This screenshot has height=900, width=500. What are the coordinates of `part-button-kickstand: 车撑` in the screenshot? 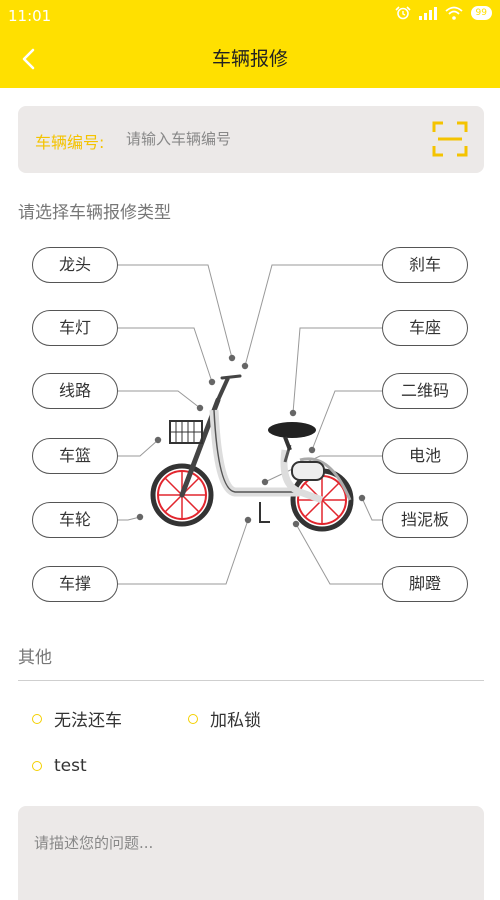 It's located at (75, 584).